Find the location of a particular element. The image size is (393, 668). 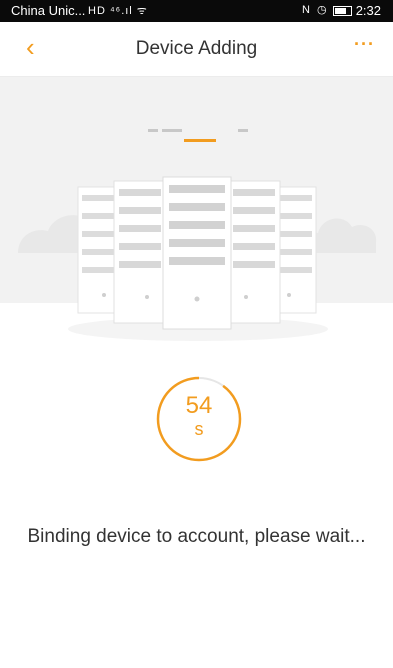

more-icon: ··· is located at coordinates (364, 44).